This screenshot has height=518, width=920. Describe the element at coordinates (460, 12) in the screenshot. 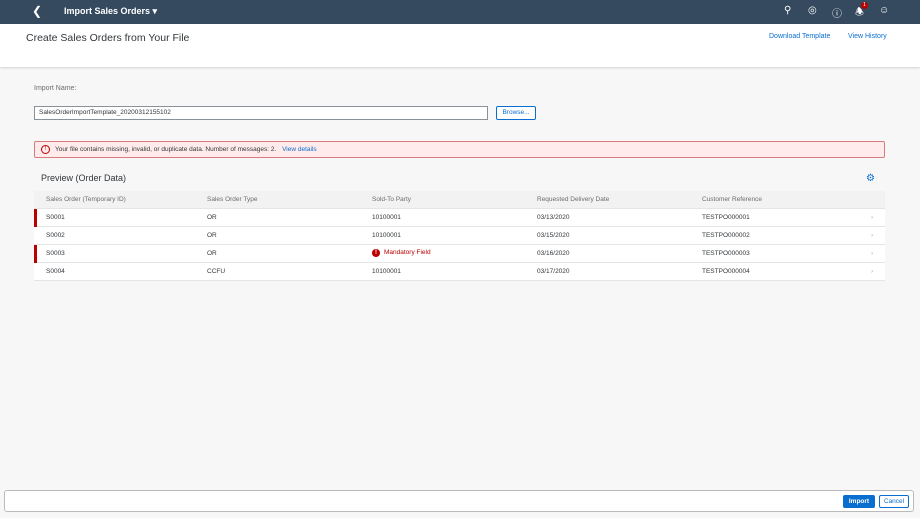

I see `shell-bar: ❮ Import Sales Orders ▾ ⚲ ◎ ⓘ 🕭 1 ☺` at that location.